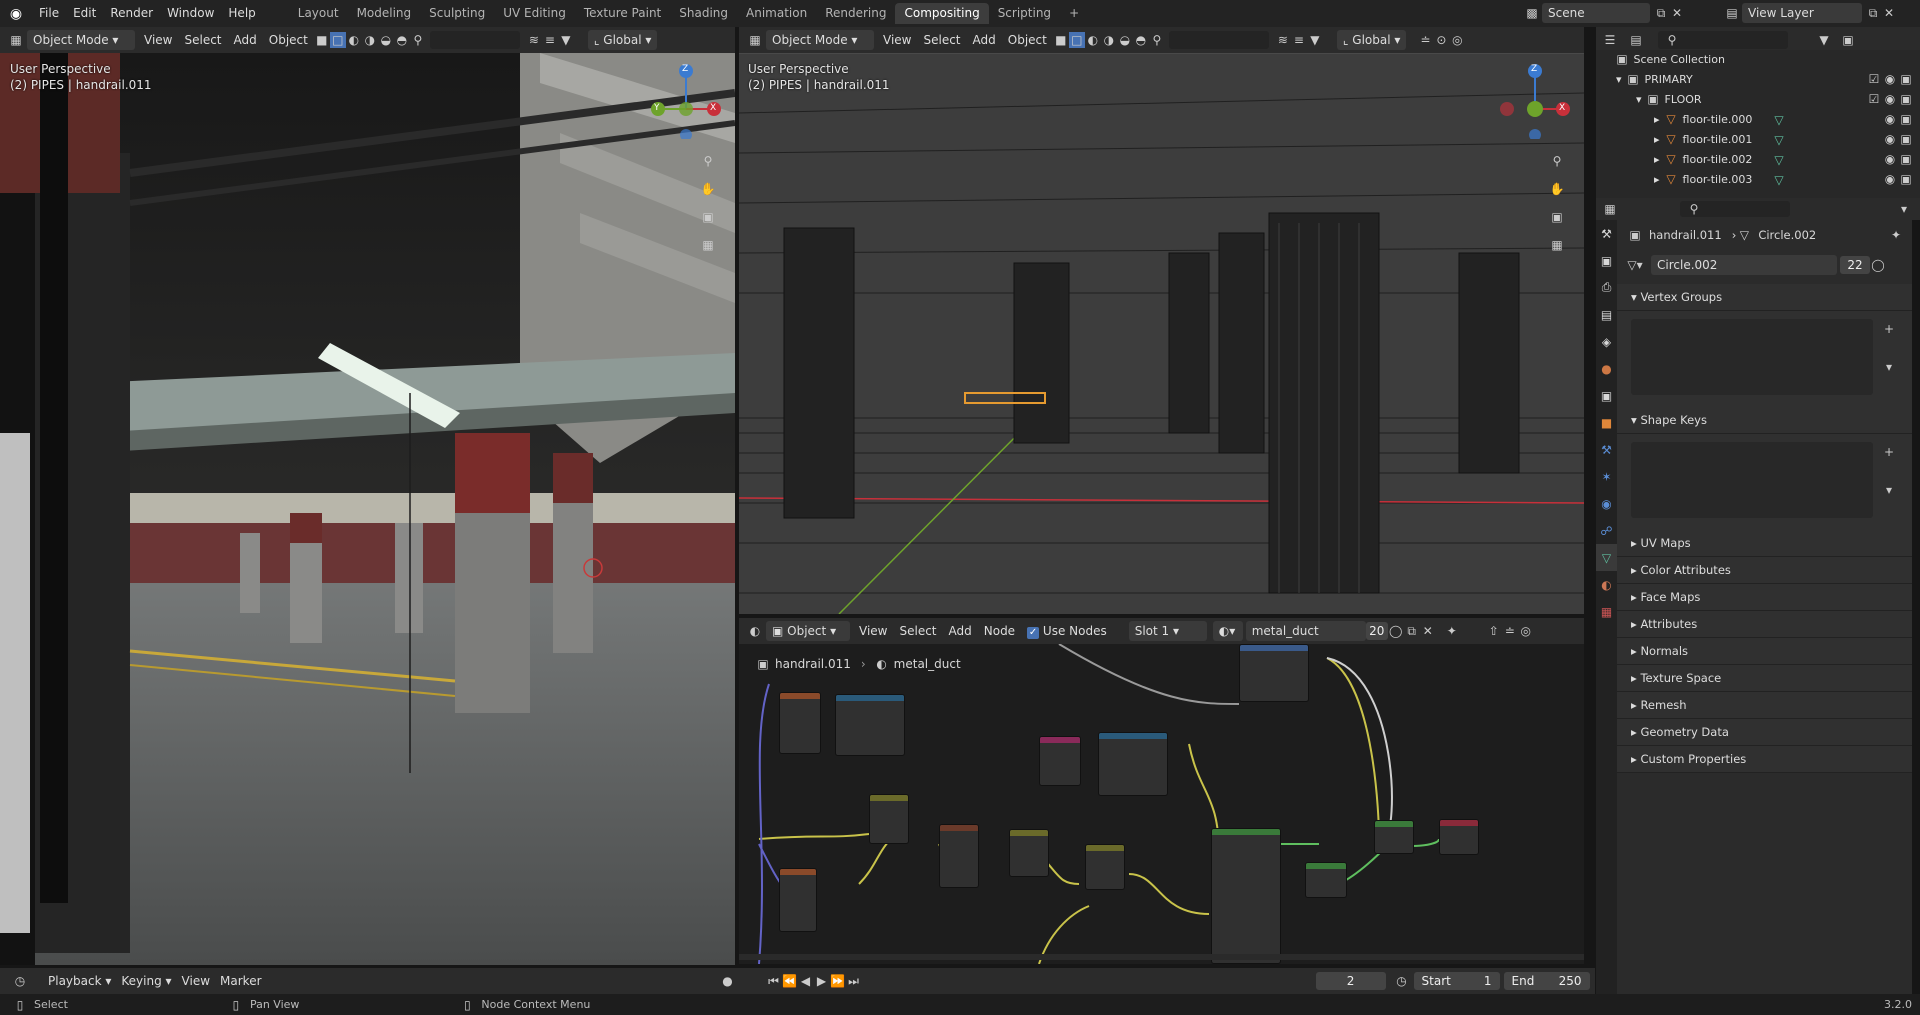  Describe the element at coordinates (1596, 13) in the screenshot. I see `scene-field: Scene` at that location.